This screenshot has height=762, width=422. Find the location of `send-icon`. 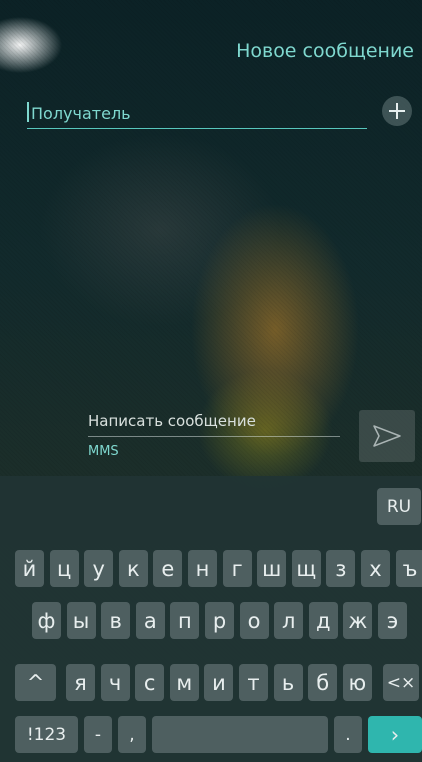

send-icon is located at coordinates (387, 436).